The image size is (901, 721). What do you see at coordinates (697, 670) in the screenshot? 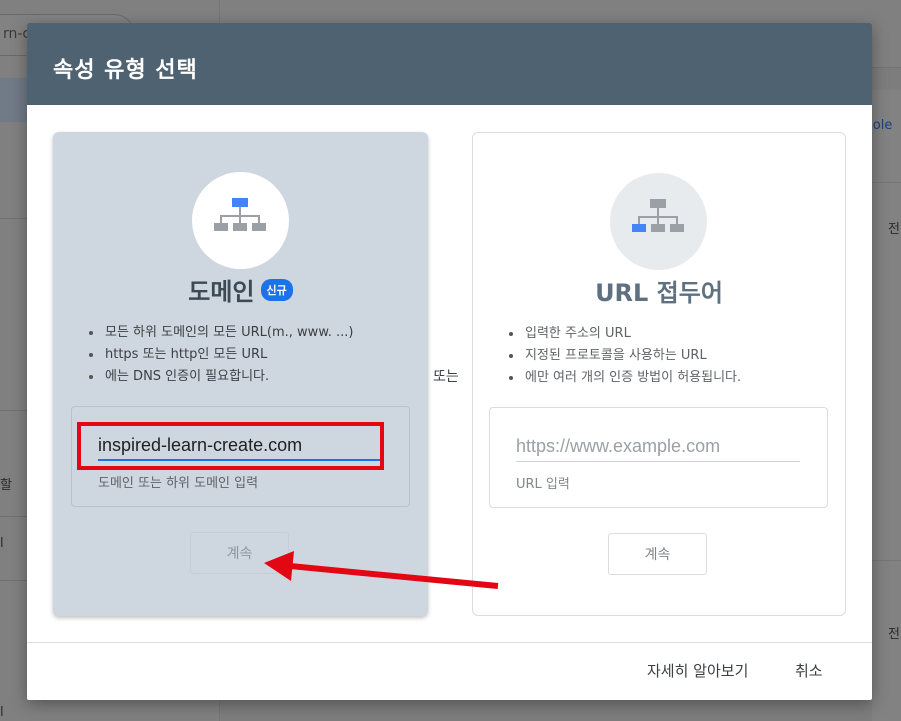
I see `learn-more-button: 자세히 알아보기` at bounding box center [697, 670].